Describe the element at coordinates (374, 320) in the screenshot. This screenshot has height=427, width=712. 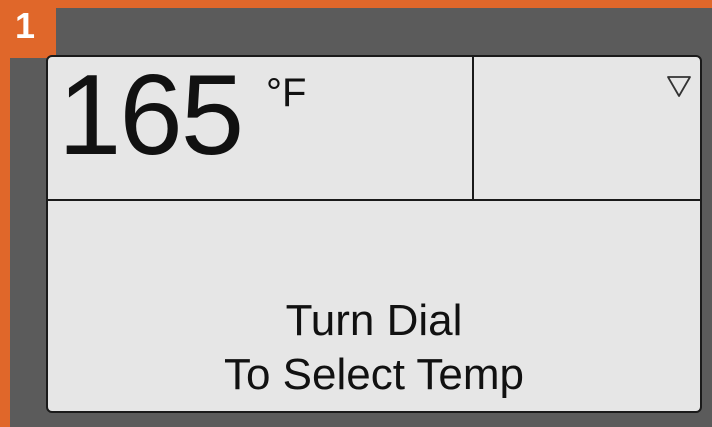
I see `instruction-line-1: Turn Dial` at that location.